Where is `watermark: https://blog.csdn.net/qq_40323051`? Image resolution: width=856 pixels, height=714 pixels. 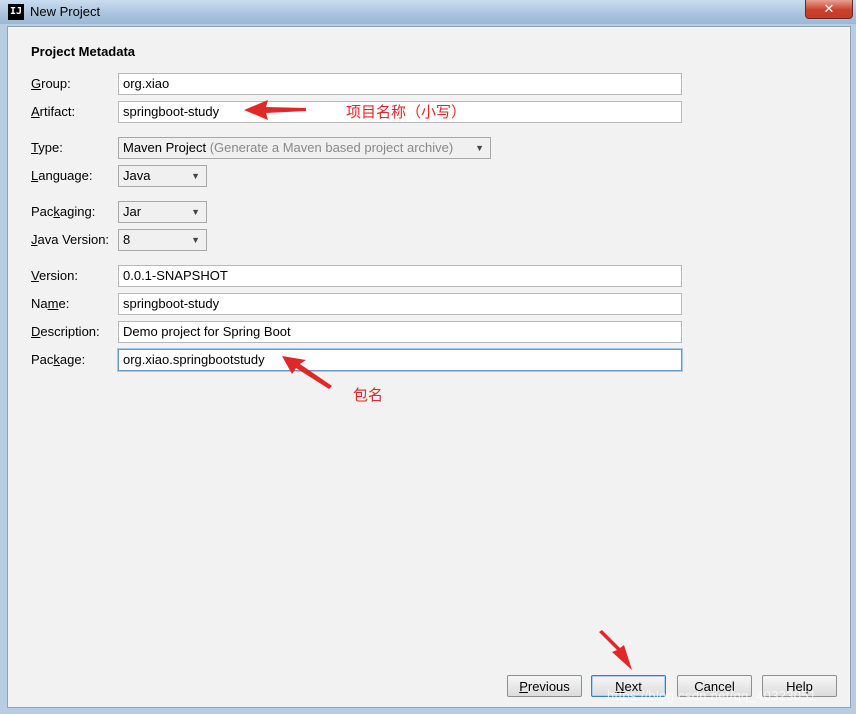
watermark: https://blog.csdn.net/qq_40323051 is located at coordinates (712, 695).